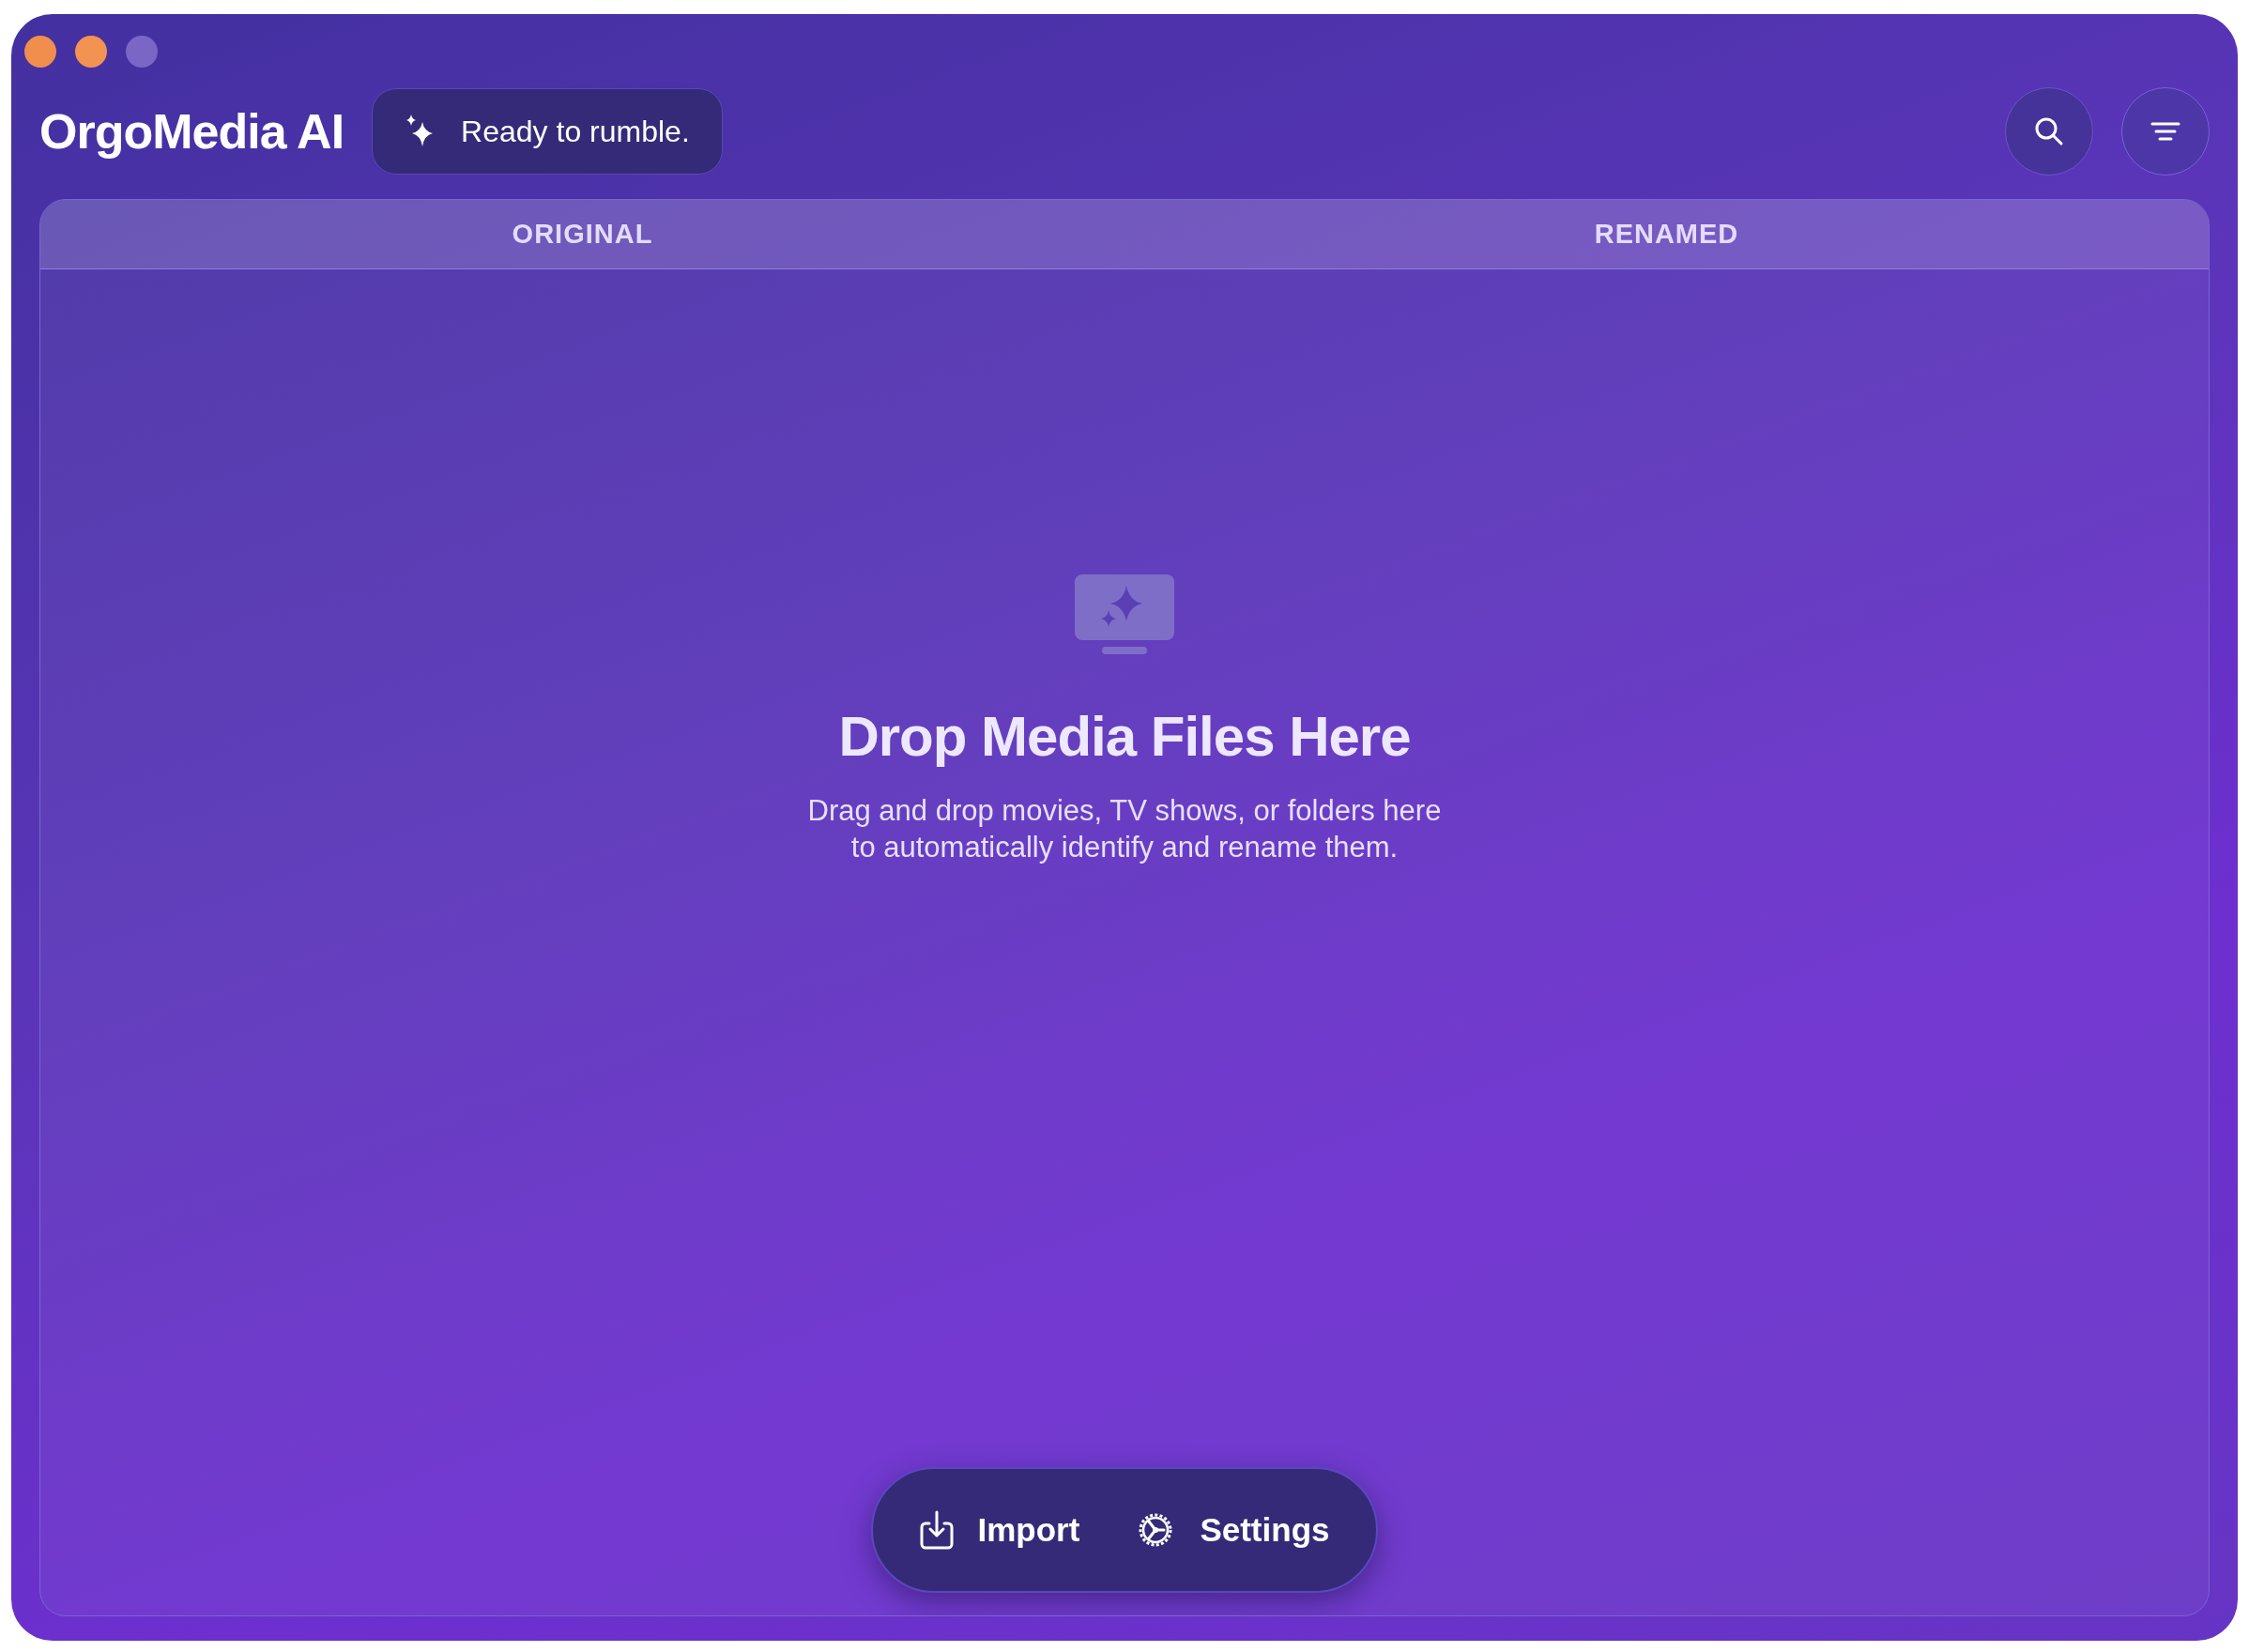 This screenshot has width=2249, height=1652. Describe the element at coordinates (2049, 130) in the screenshot. I see `search-icon` at that location.